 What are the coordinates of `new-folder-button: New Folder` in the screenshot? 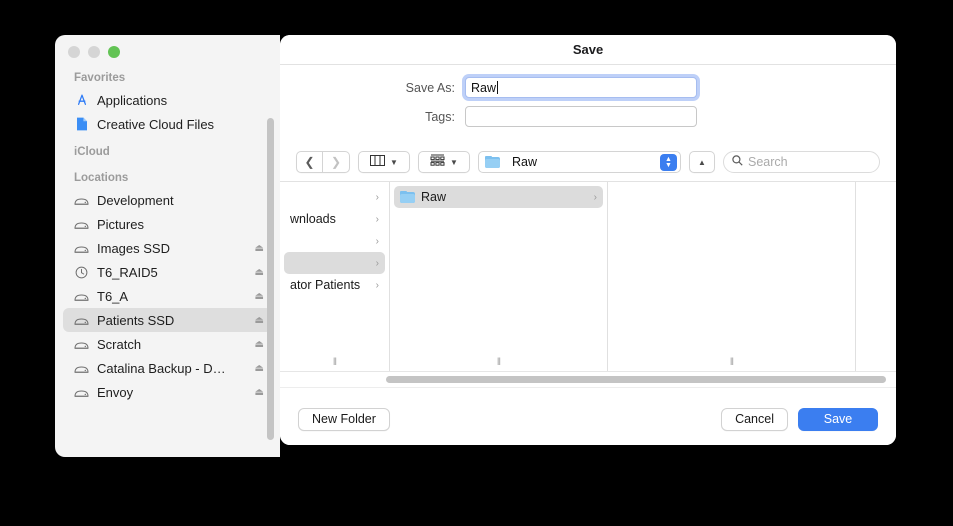 It's located at (344, 419).